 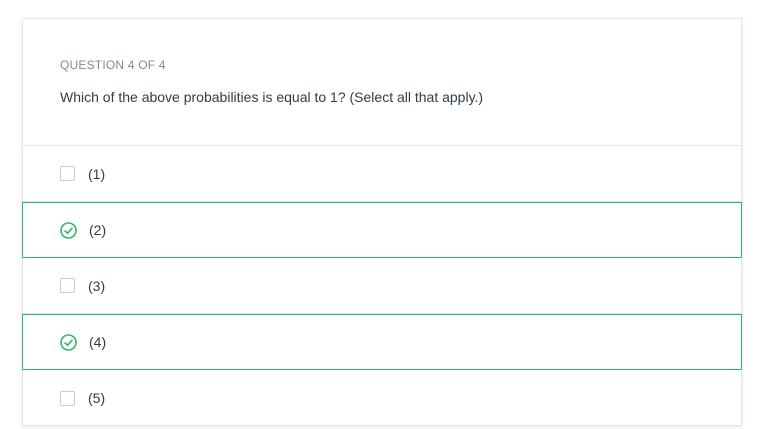 I want to click on option-4: (4), so click(x=382, y=342).